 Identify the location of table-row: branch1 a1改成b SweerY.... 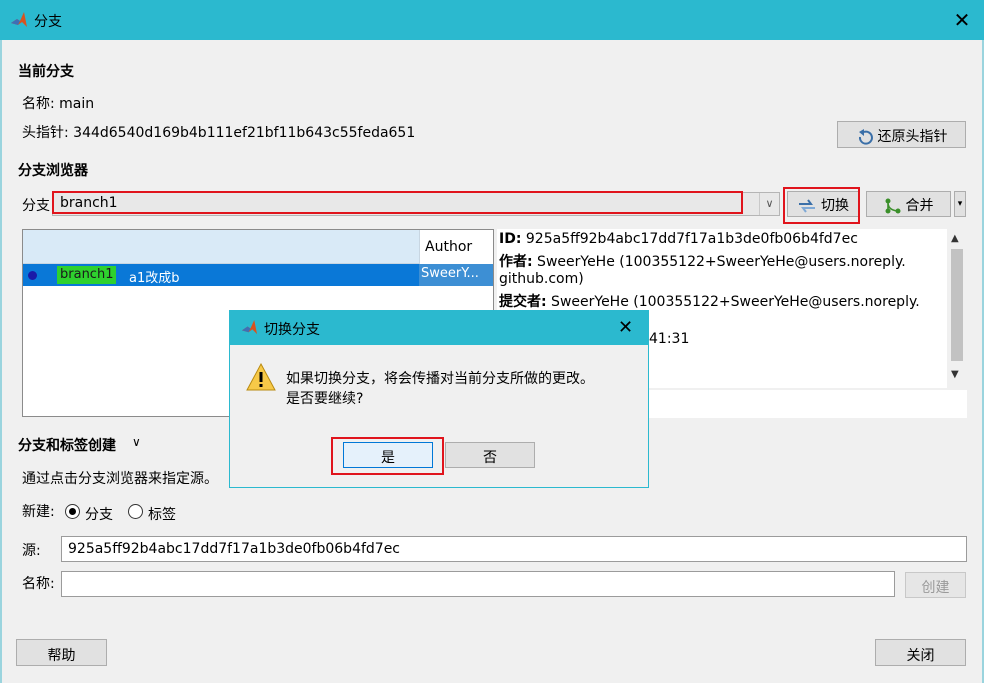
(258, 275).